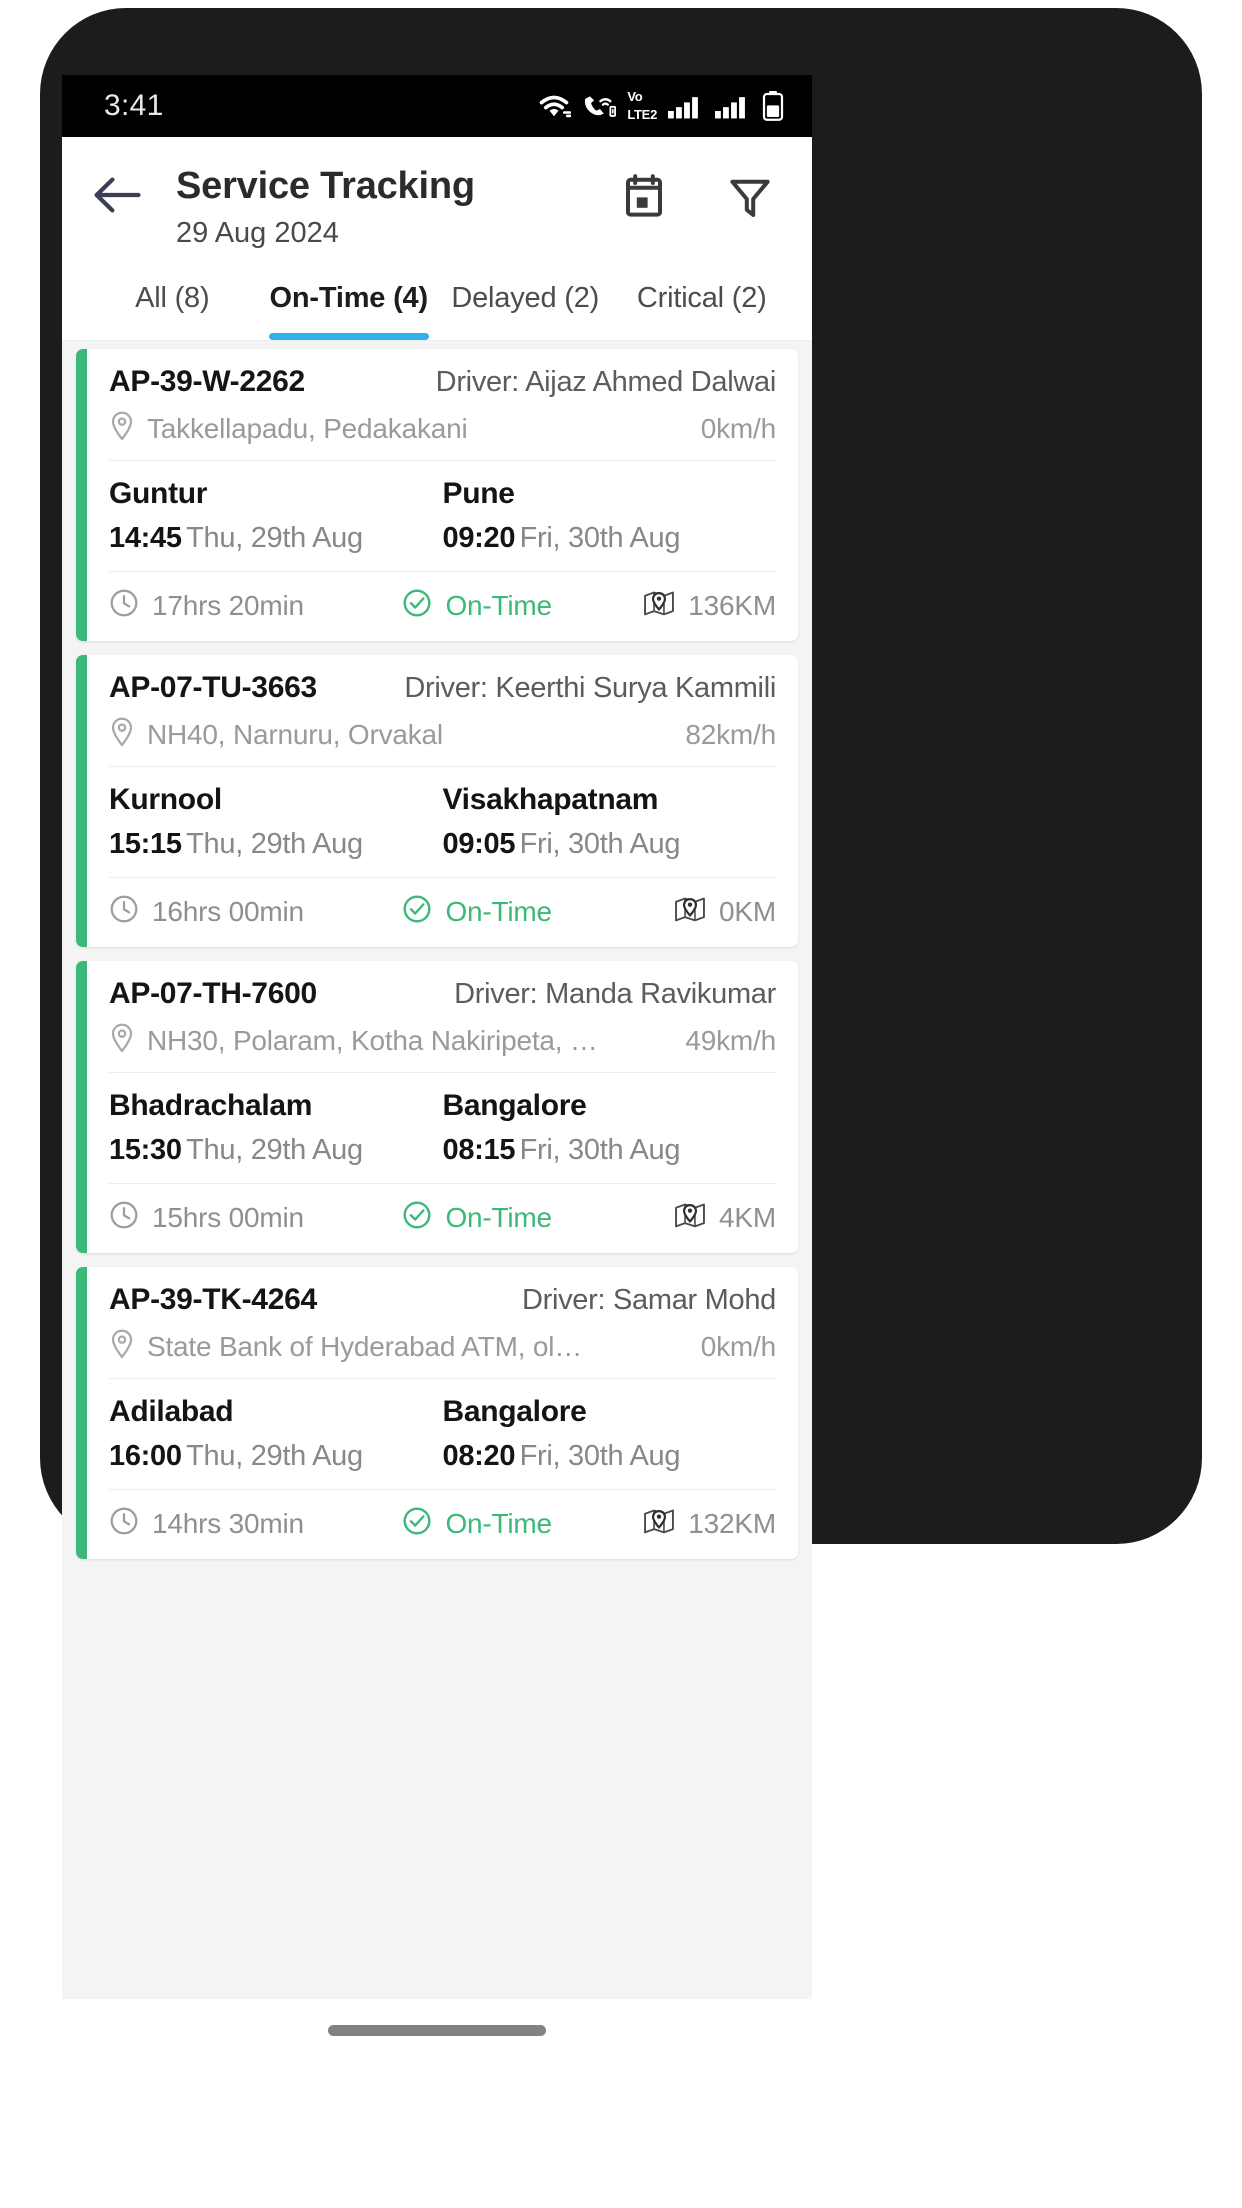 The width and height of the screenshot is (1242, 2208). What do you see at coordinates (171, 1411) in the screenshot?
I see `origin-city: Adilabad` at bounding box center [171, 1411].